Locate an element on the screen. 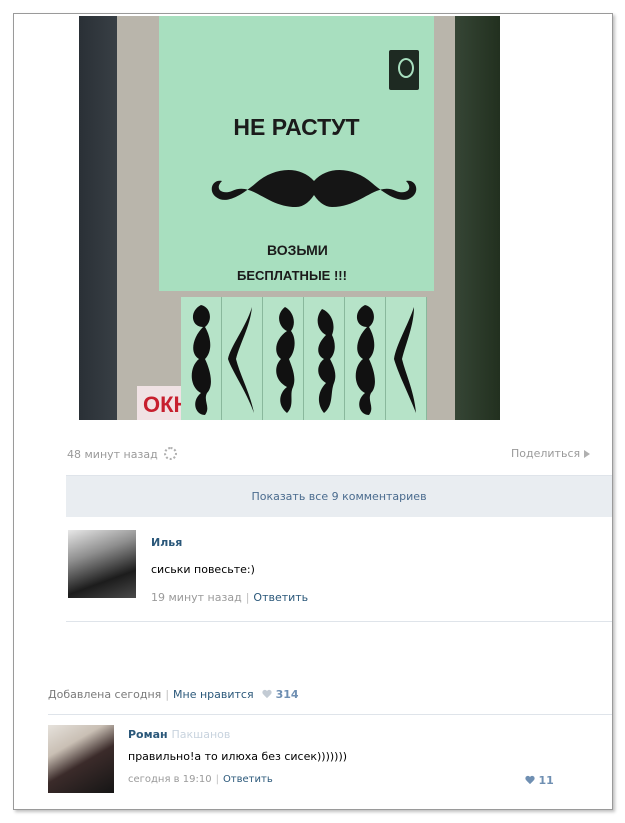 This screenshot has height=823, width=625. post-footer: Добавлена сегодня | Мне нравится 314 is located at coordinates (173, 694).